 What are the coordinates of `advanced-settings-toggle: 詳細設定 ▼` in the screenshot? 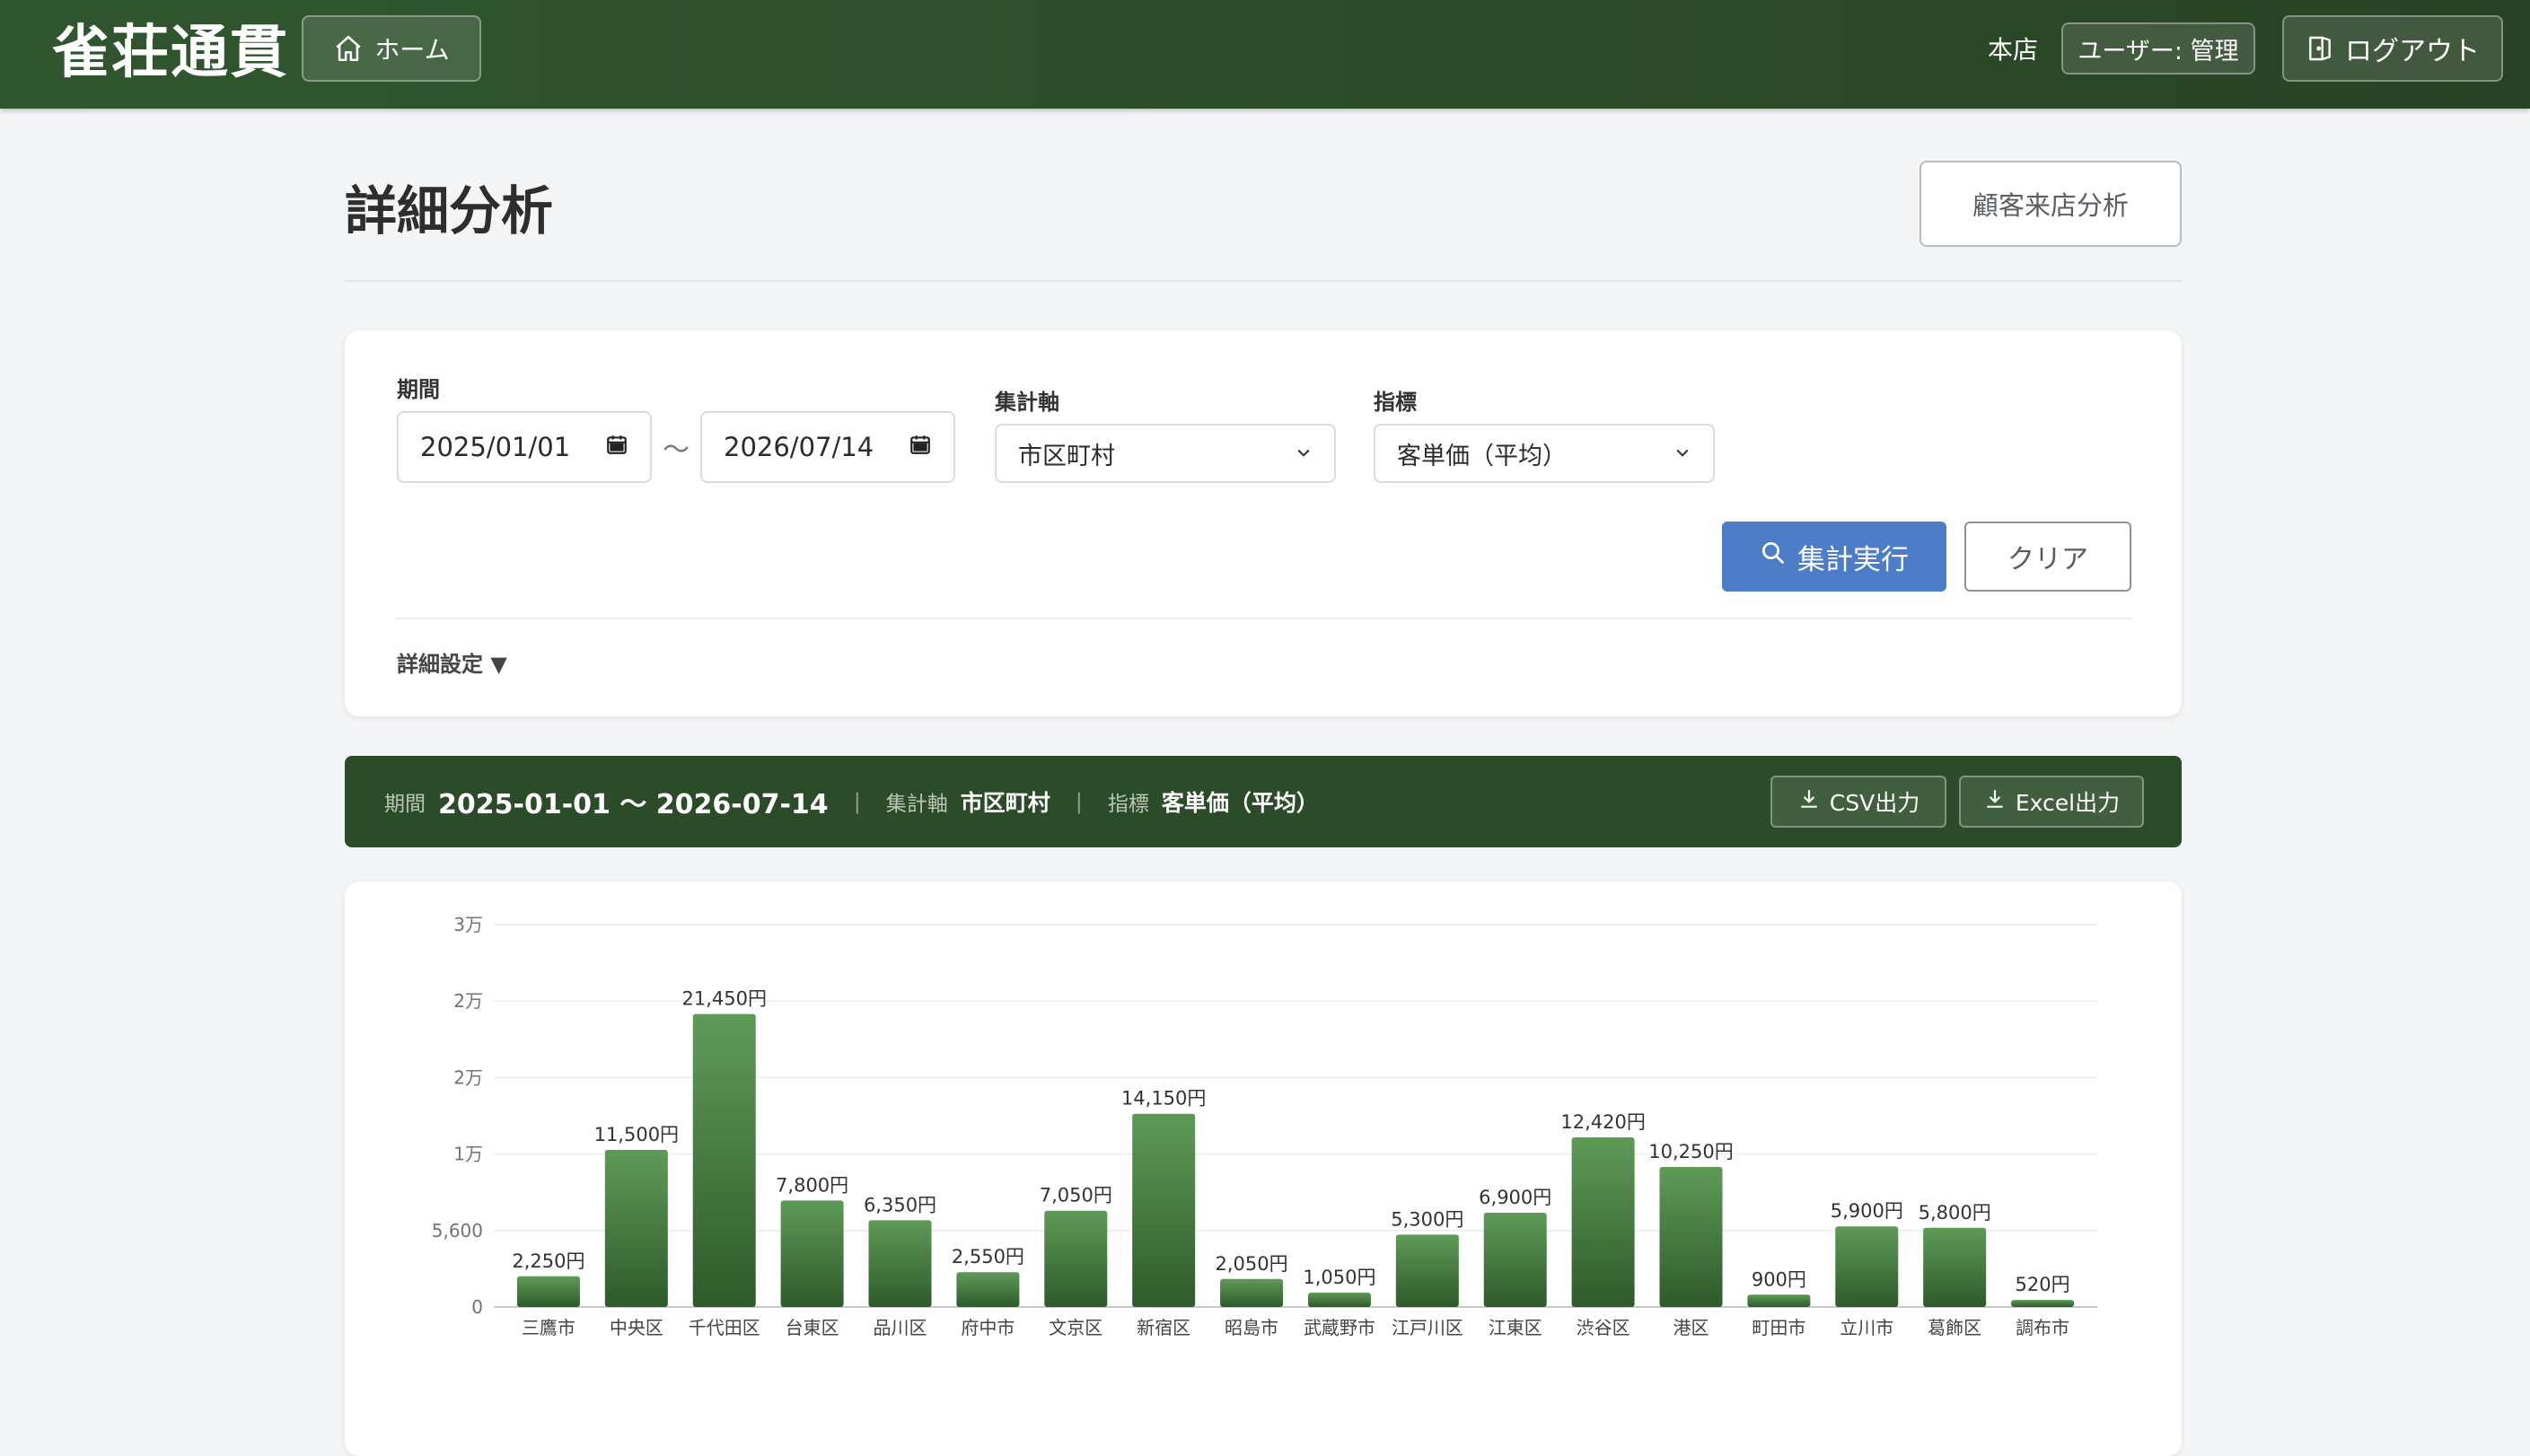 It's located at (452, 662).